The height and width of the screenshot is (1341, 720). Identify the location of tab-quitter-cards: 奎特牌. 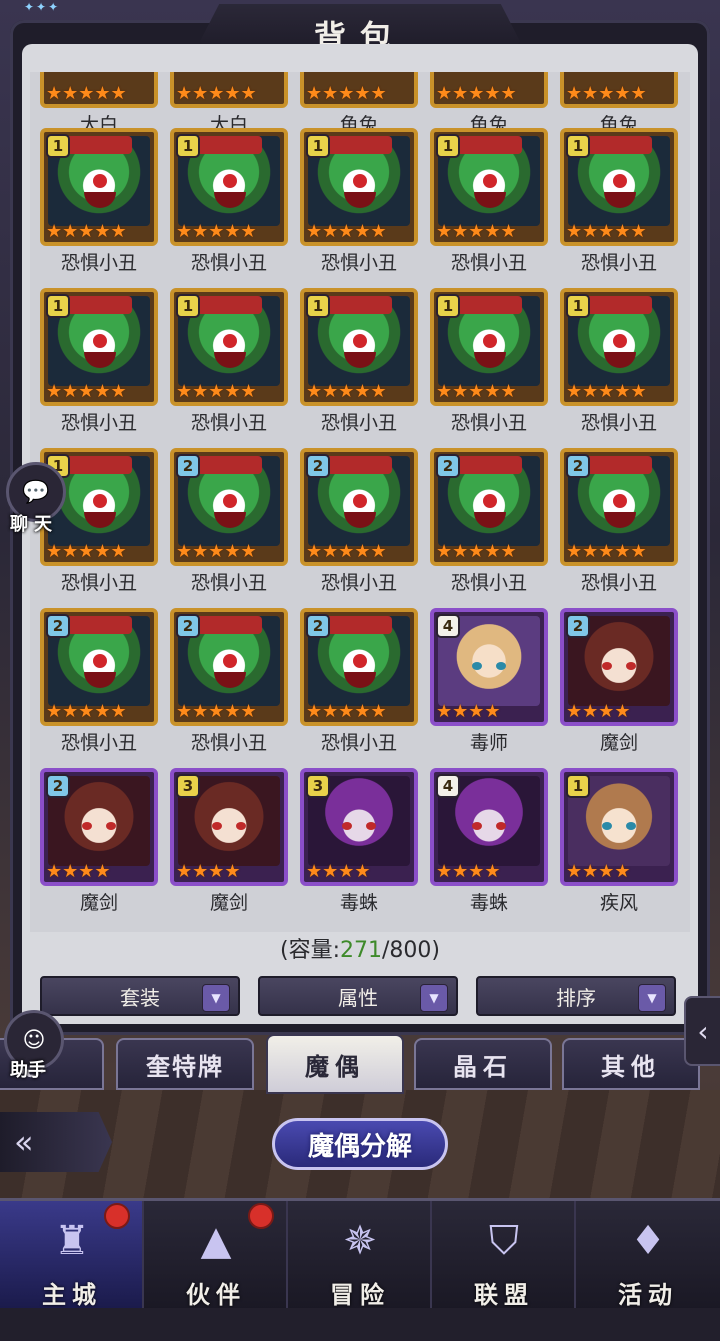
(185, 1064).